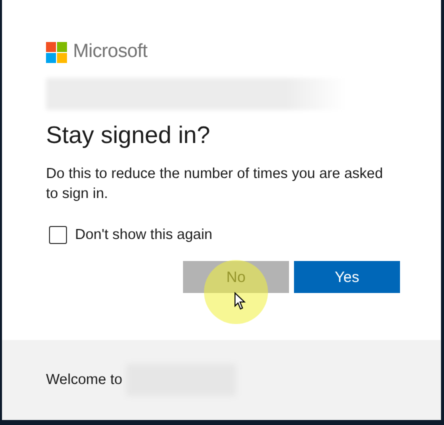 The width and height of the screenshot is (444, 425). I want to click on dialog-title: Stay signed in?, so click(129, 136).